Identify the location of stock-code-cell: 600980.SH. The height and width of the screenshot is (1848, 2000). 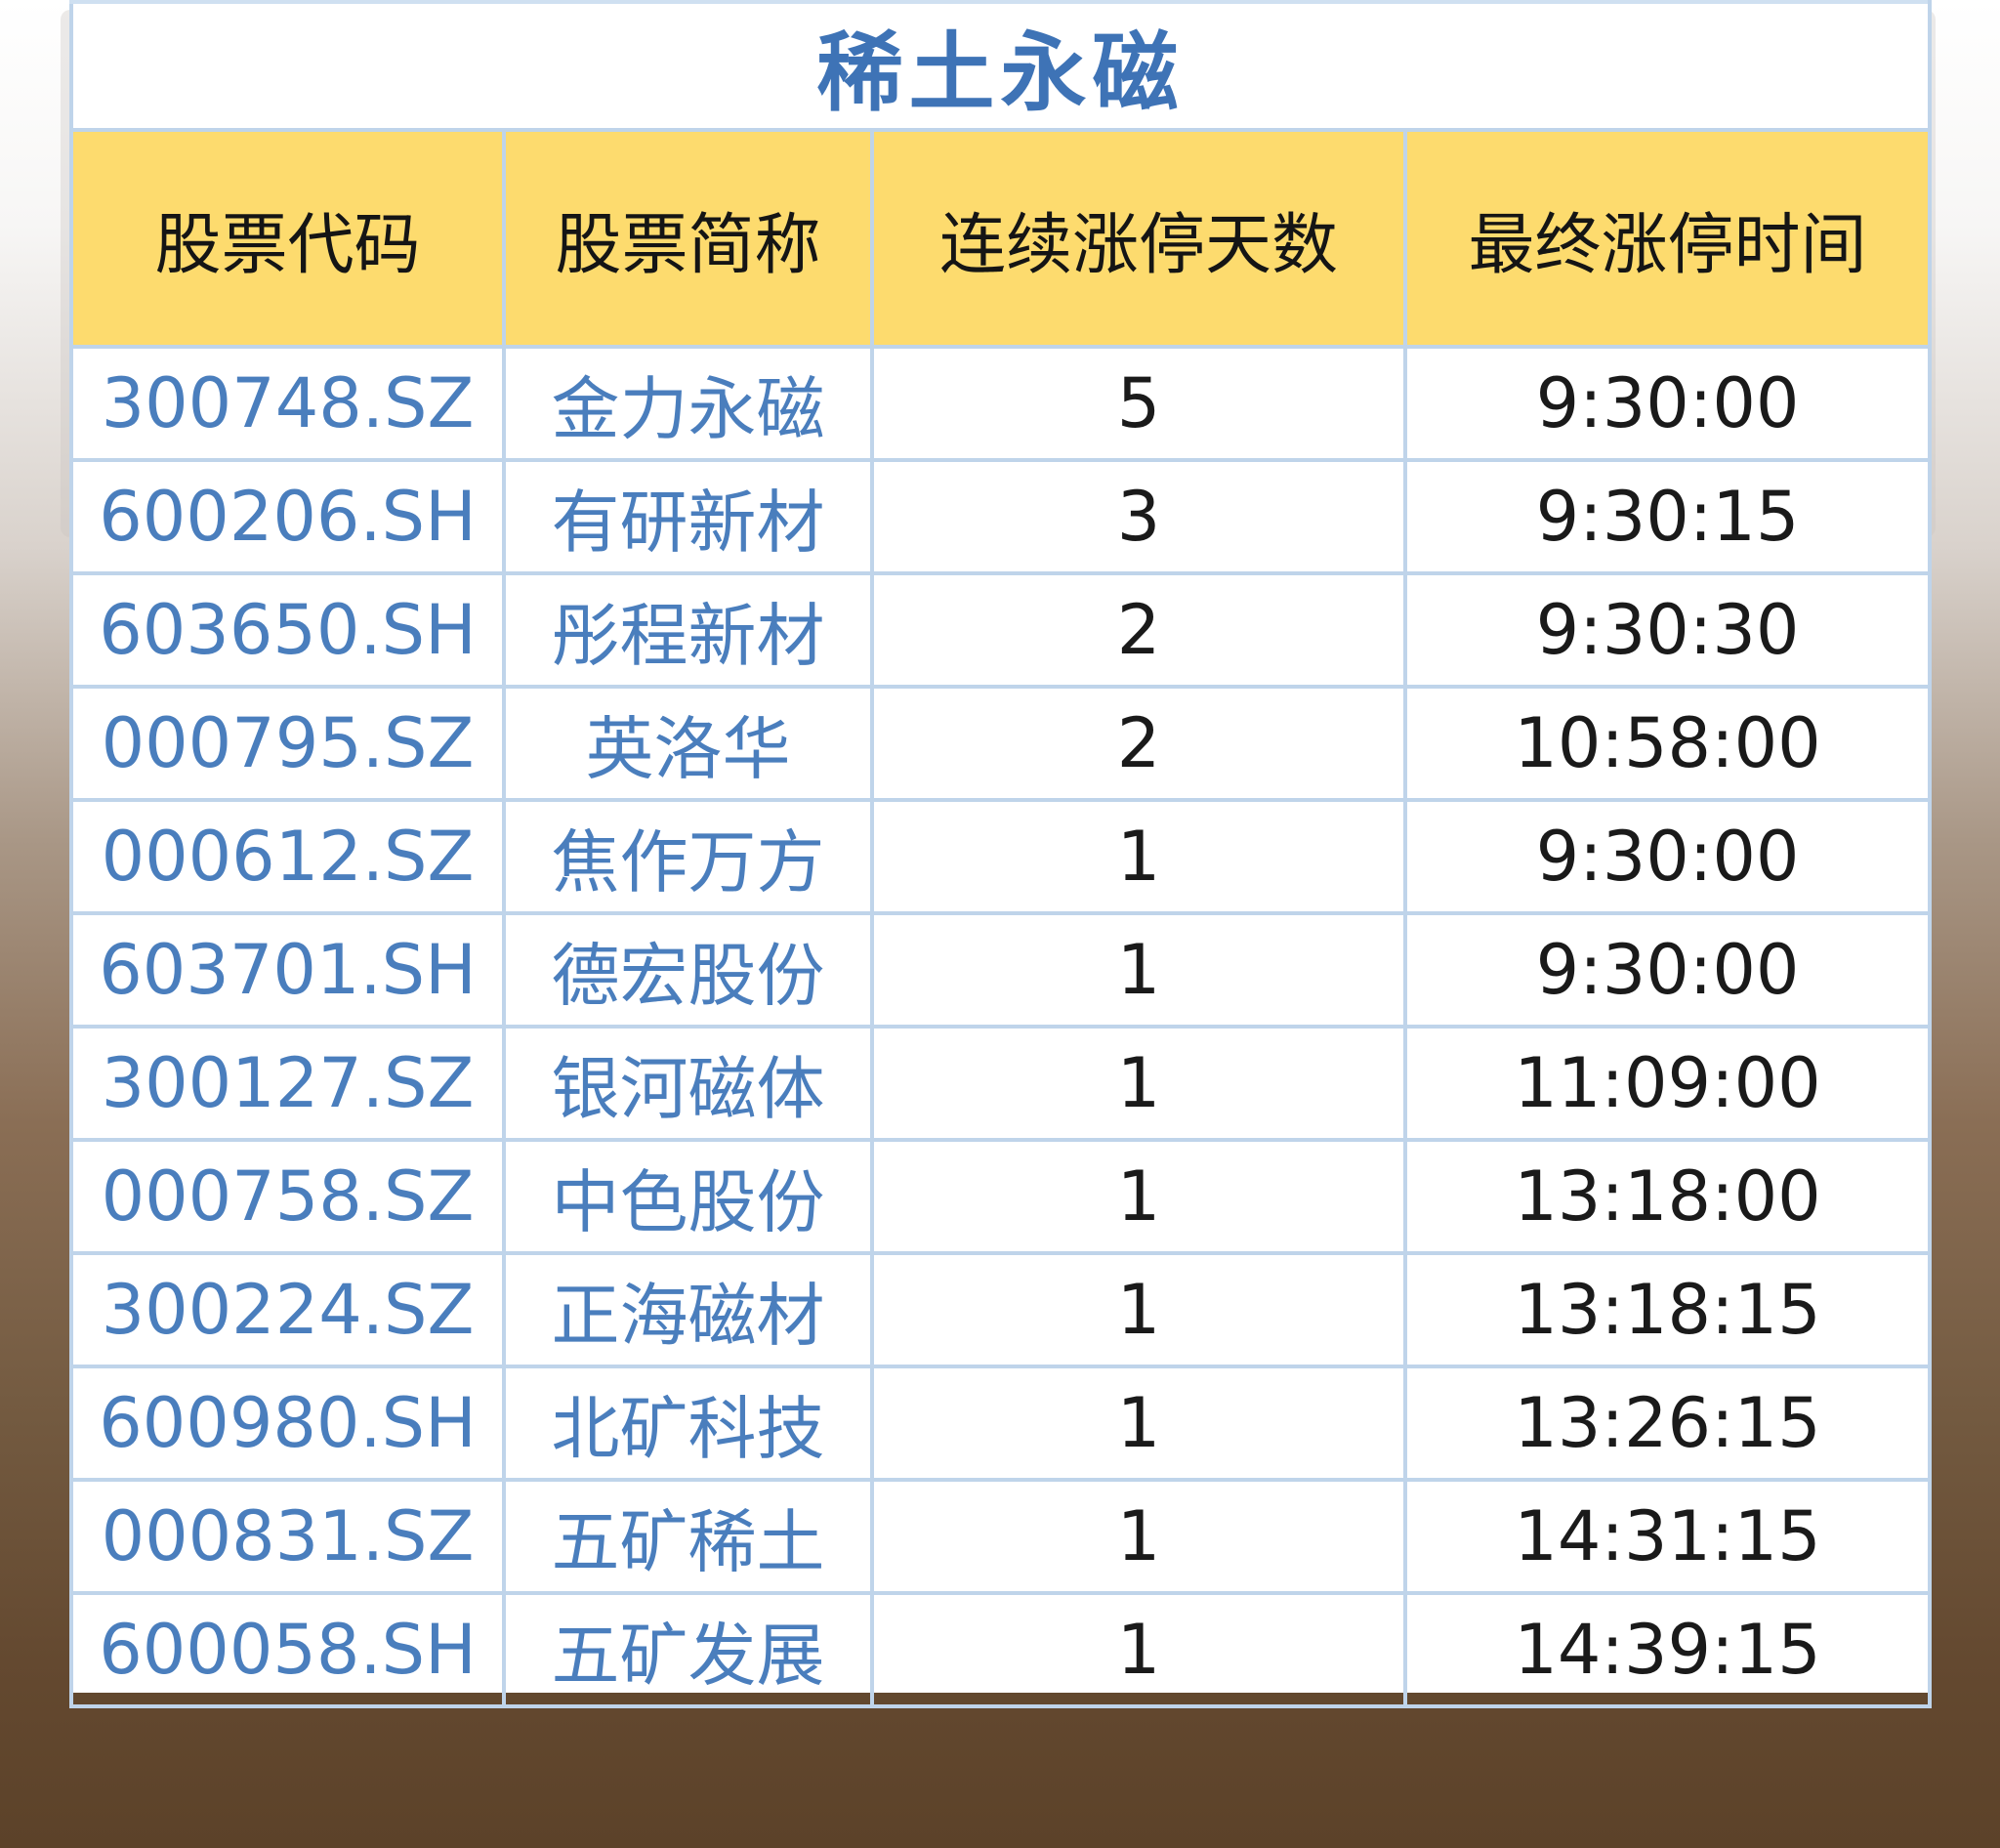
(288, 1423).